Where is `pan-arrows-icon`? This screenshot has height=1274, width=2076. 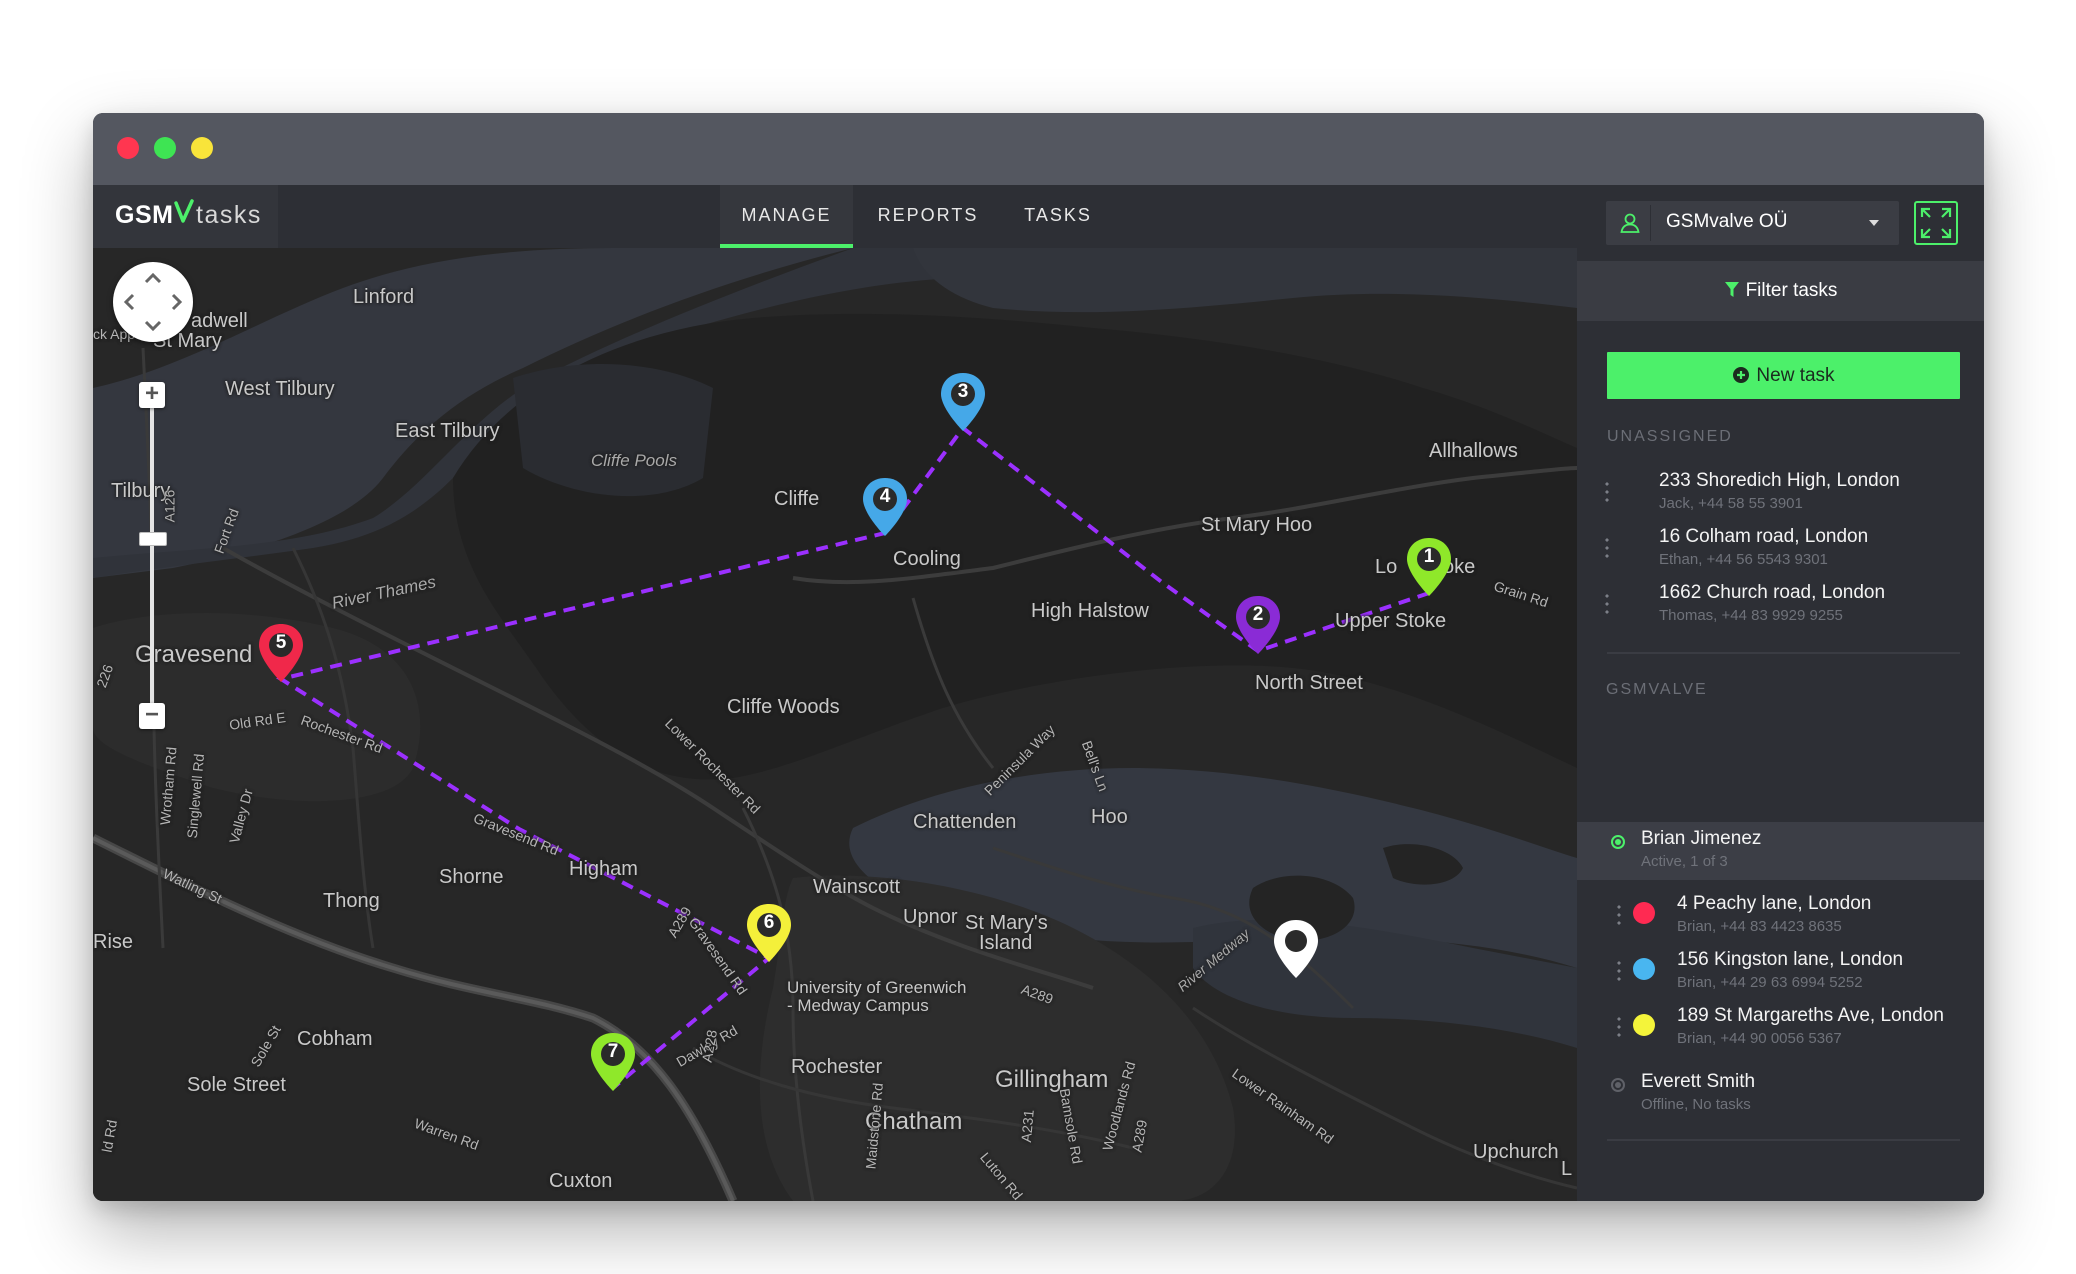
pan-arrows-icon is located at coordinates (153, 302).